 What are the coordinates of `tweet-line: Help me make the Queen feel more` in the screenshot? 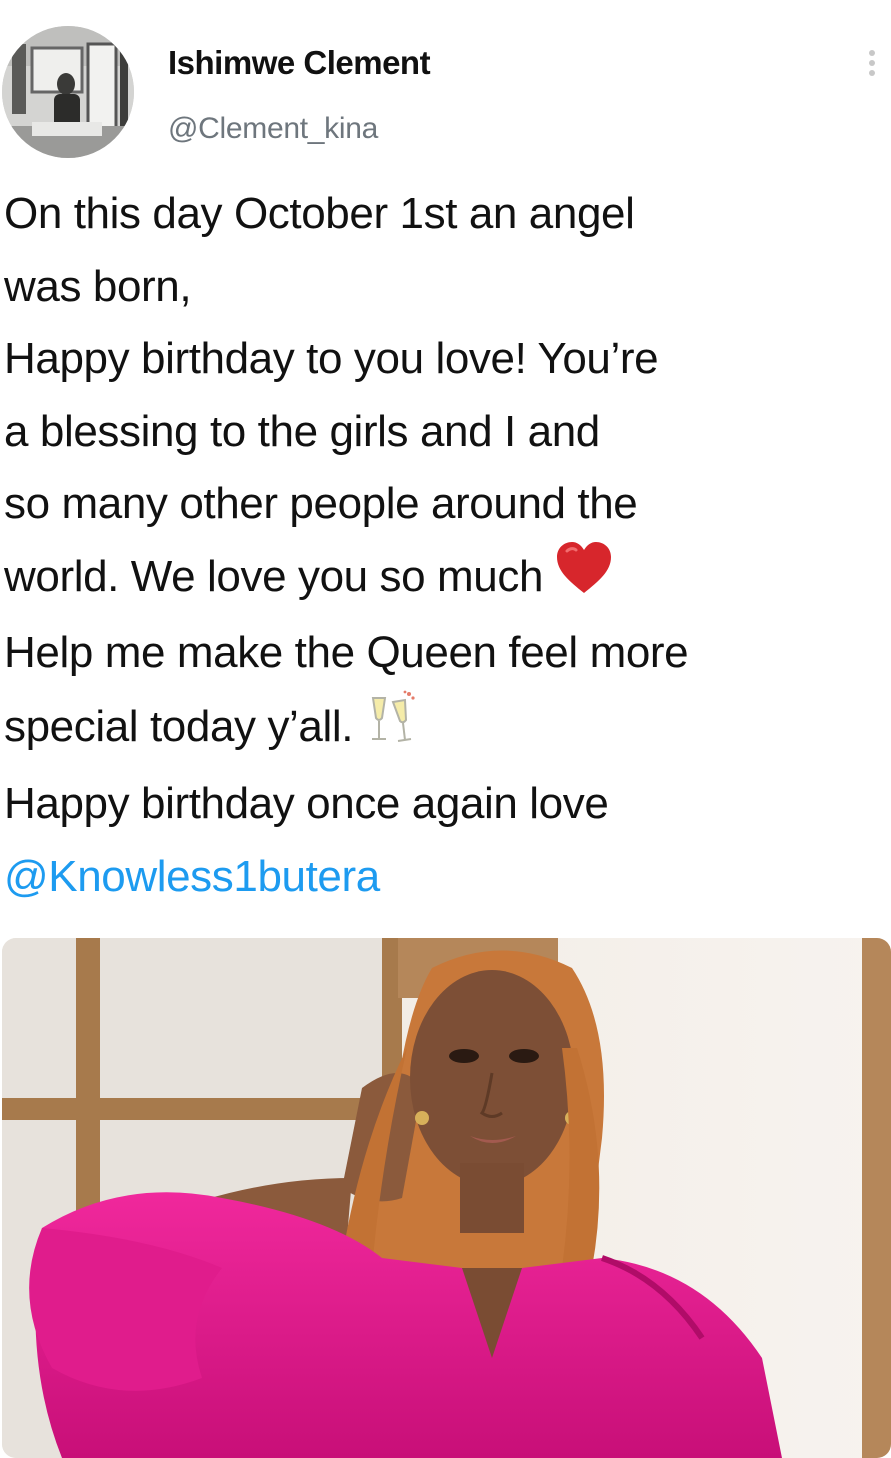 It's located at (346, 653).